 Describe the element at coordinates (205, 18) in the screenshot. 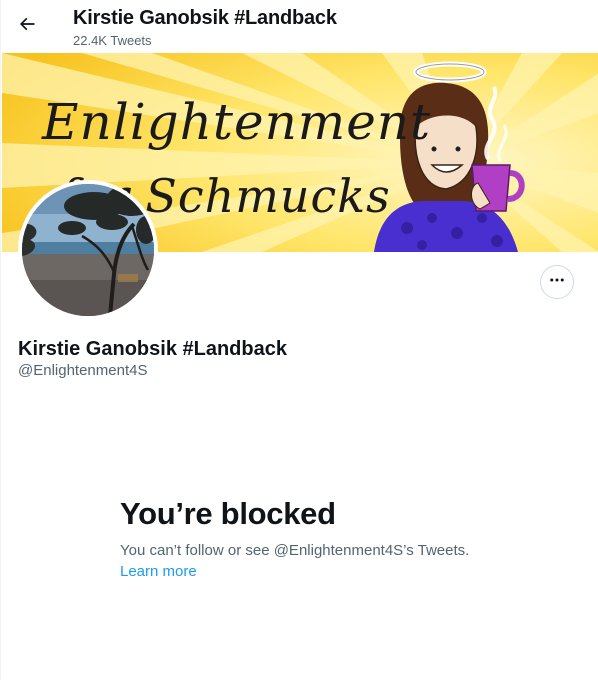

I see `header-title: Kirstie Ganobsik #Landback` at that location.